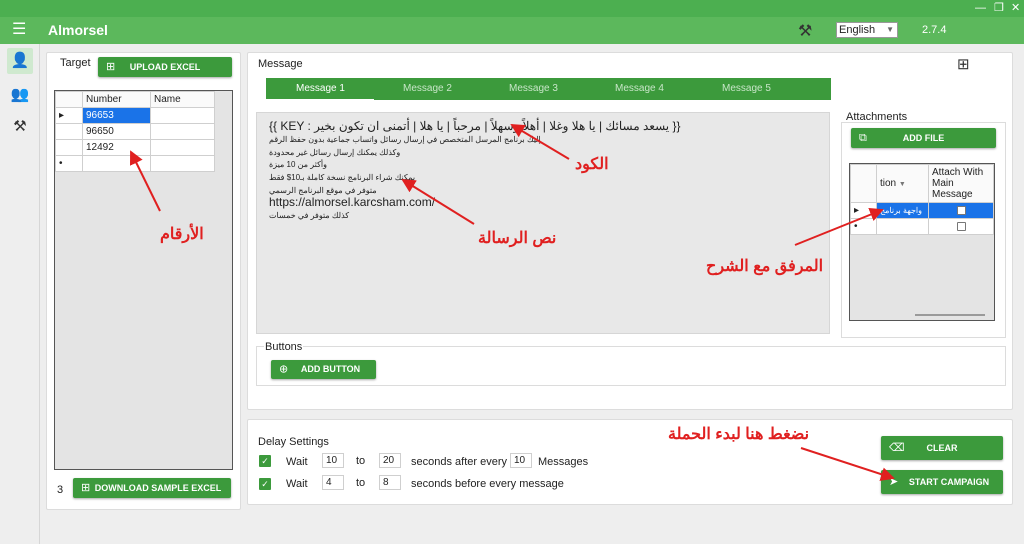 The height and width of the screenshot is (544, 1024). Describe the element at coordinates (540, 141) in the screenshot. I see `code-arrow` at that location.